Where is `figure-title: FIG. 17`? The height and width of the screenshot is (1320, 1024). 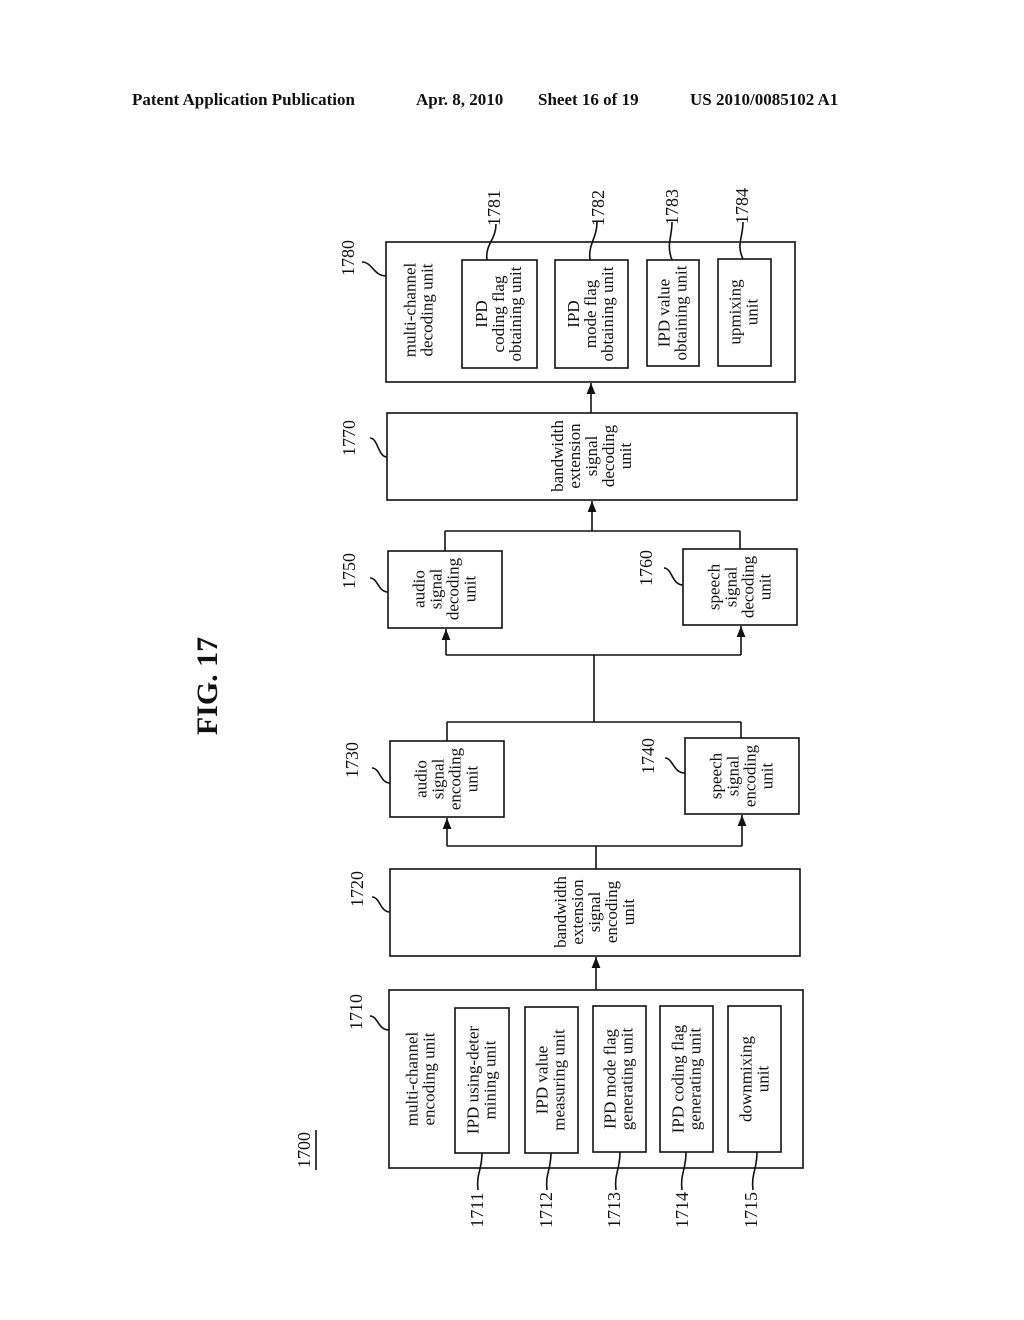 figure-title: FIG. 17 is located at coordinates (207, 686).